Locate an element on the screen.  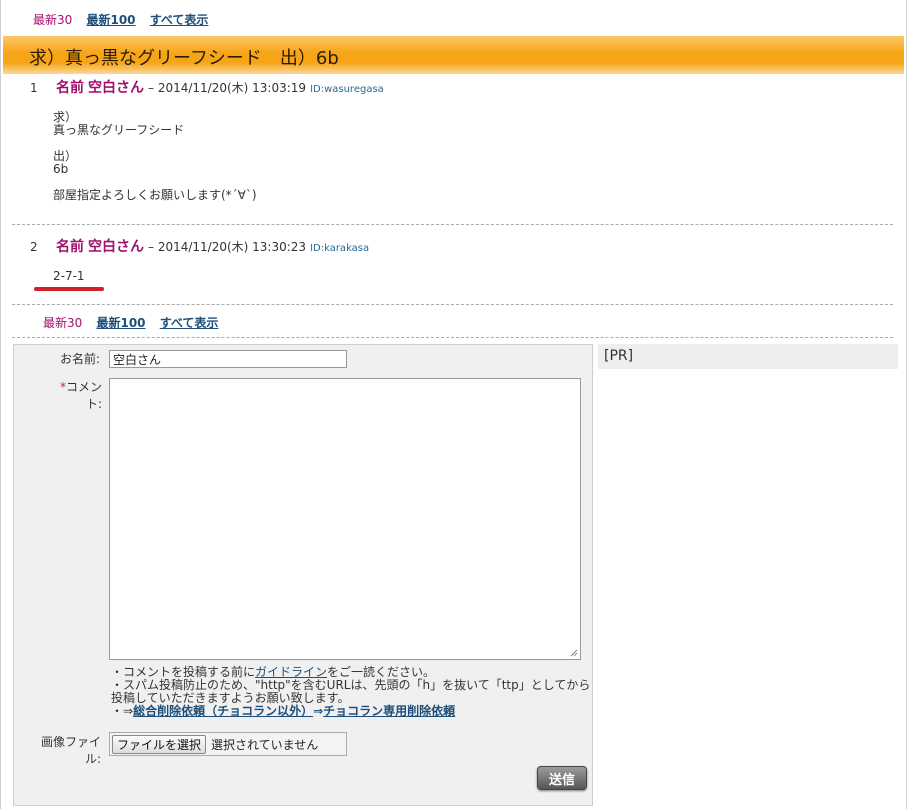
top-nav: 最新30 最新100 すべて表示 is located at coordinates (125, 19).